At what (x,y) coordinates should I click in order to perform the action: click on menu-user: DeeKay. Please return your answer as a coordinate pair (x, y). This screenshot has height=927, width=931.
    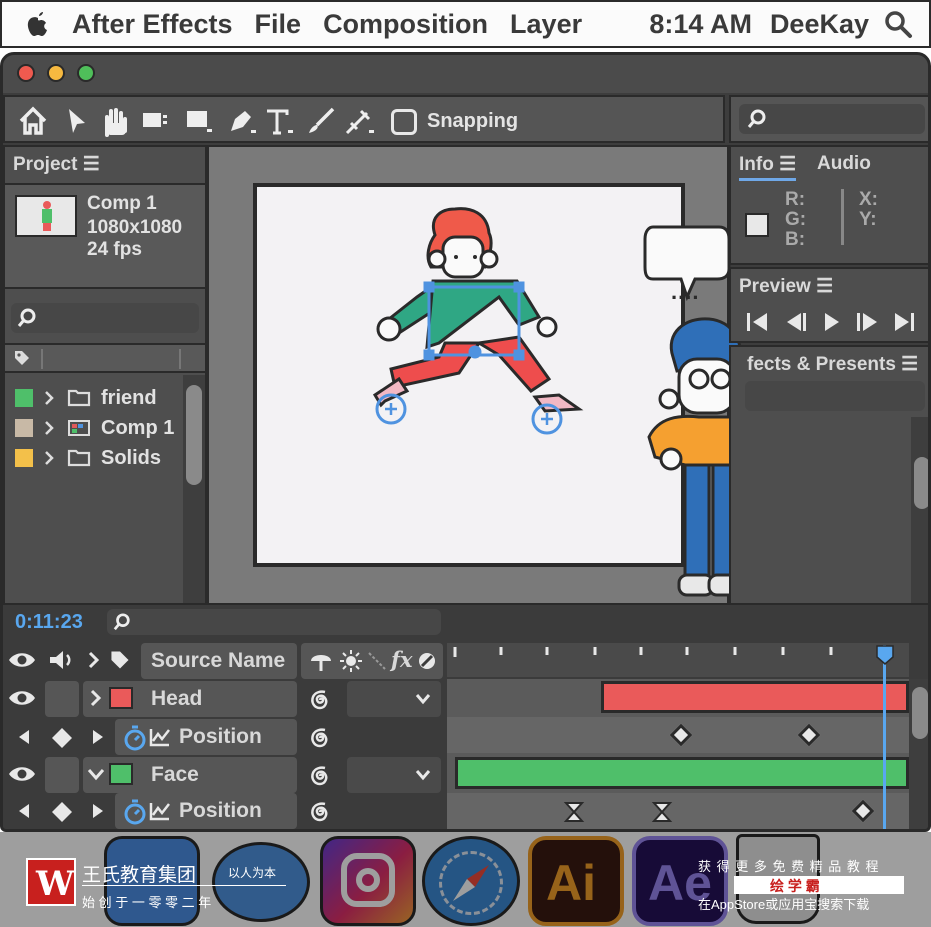
    Looking at the image, I should click on (819, 24).